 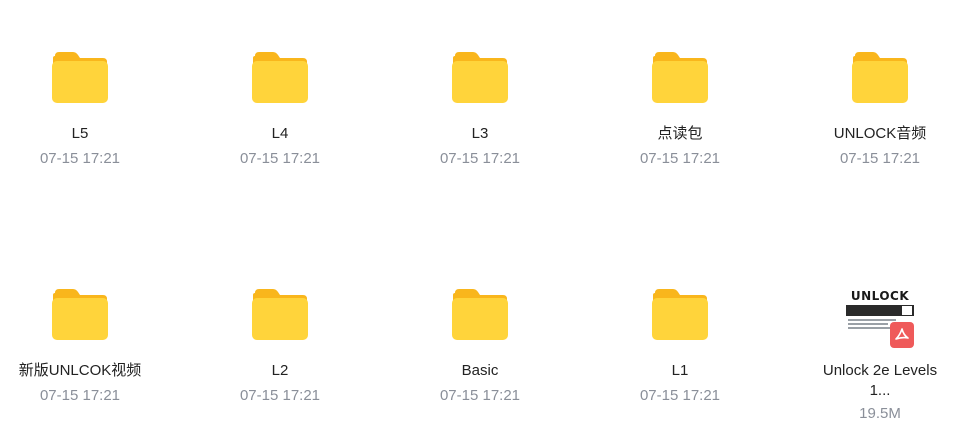 What do you see at coordinates (85, 347) in the screenshot?
I see `folder-item-new-unlcok-video: 新版UNLCOK视频 07-15 17:21` at bounding box center [85, 347].